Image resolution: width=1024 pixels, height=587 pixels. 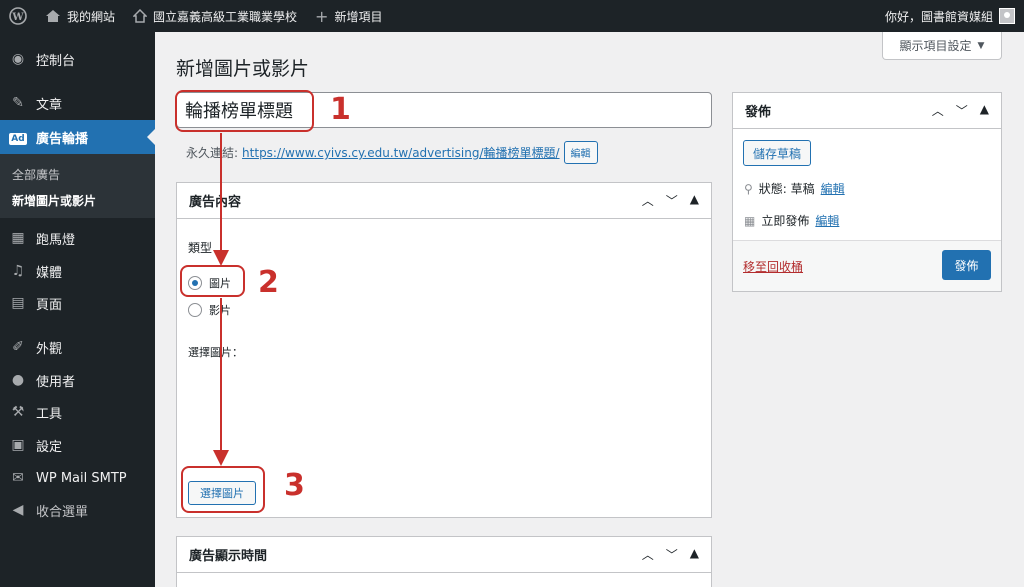 I want to click on annotation-number-3: 3, so click(x=294, y=485).